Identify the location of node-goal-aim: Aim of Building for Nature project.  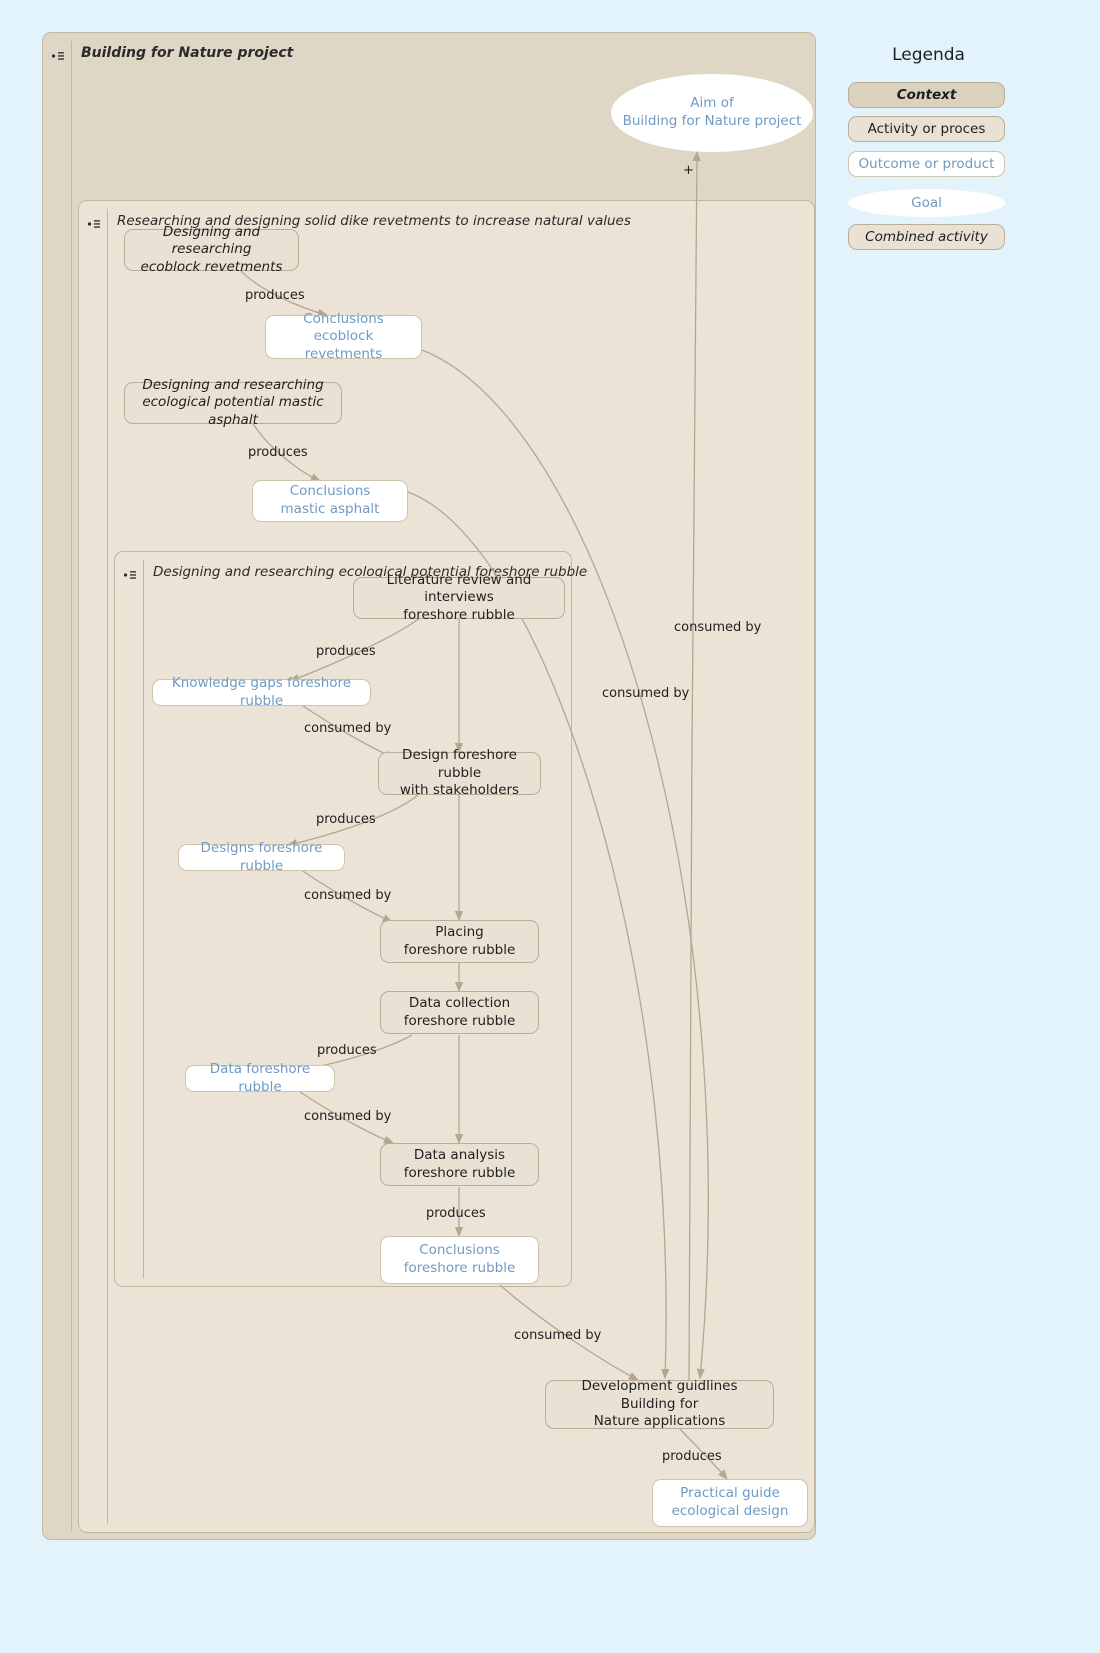
(712, 113).